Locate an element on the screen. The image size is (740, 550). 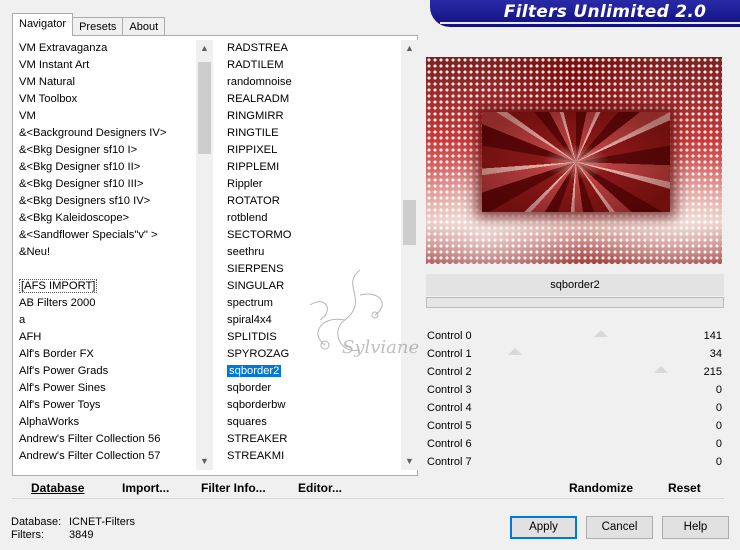
control-row: Control 6 0 is located at coordinates (575, 444).